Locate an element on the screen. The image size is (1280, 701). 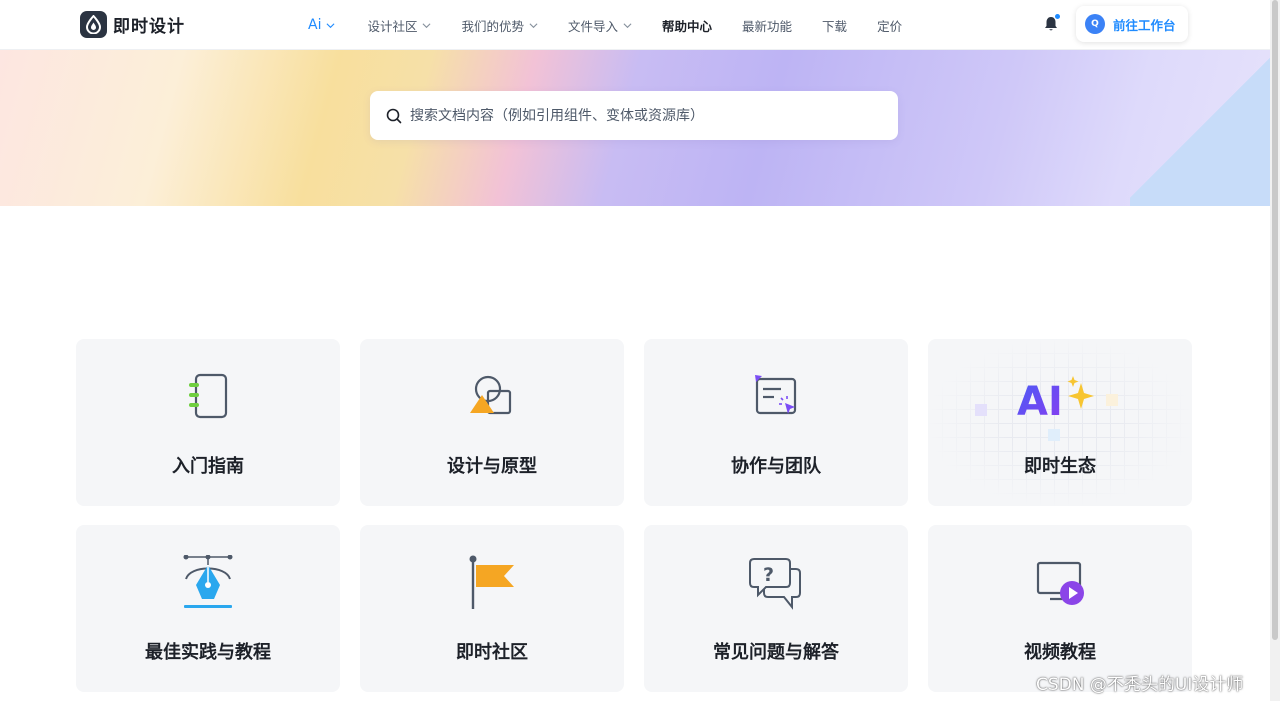
nav-item-label: 下载 is located at coordinates (835, 26).